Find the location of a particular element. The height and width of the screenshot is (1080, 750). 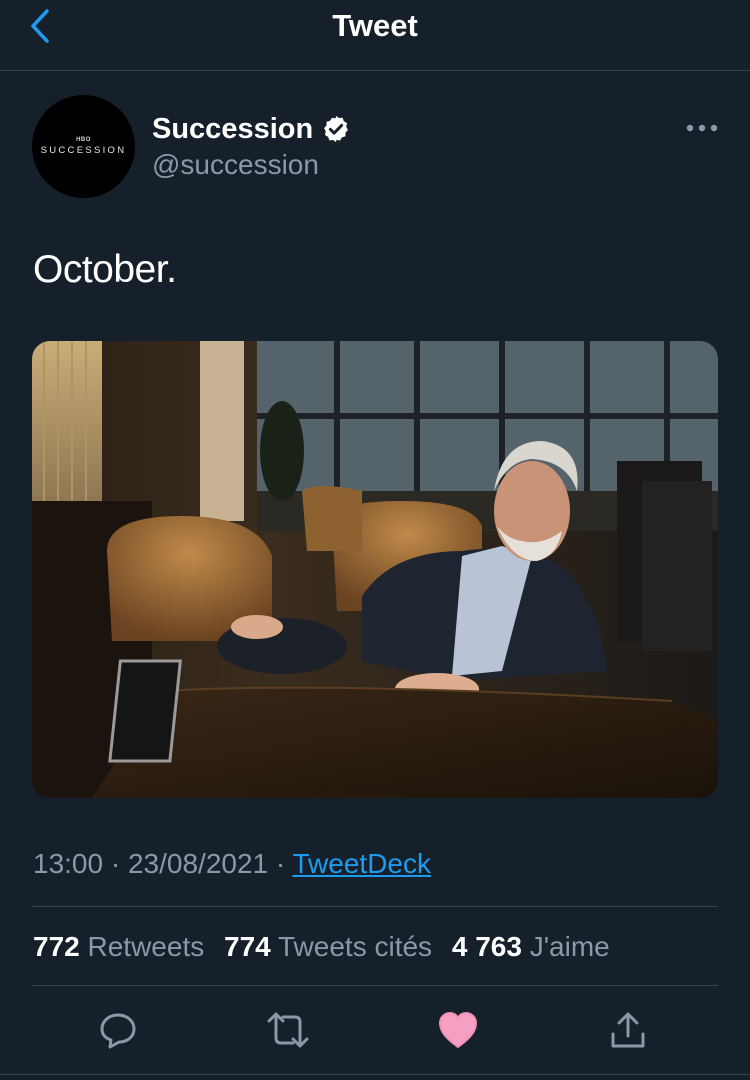

share-icon is located at coordinates (628, 1030).